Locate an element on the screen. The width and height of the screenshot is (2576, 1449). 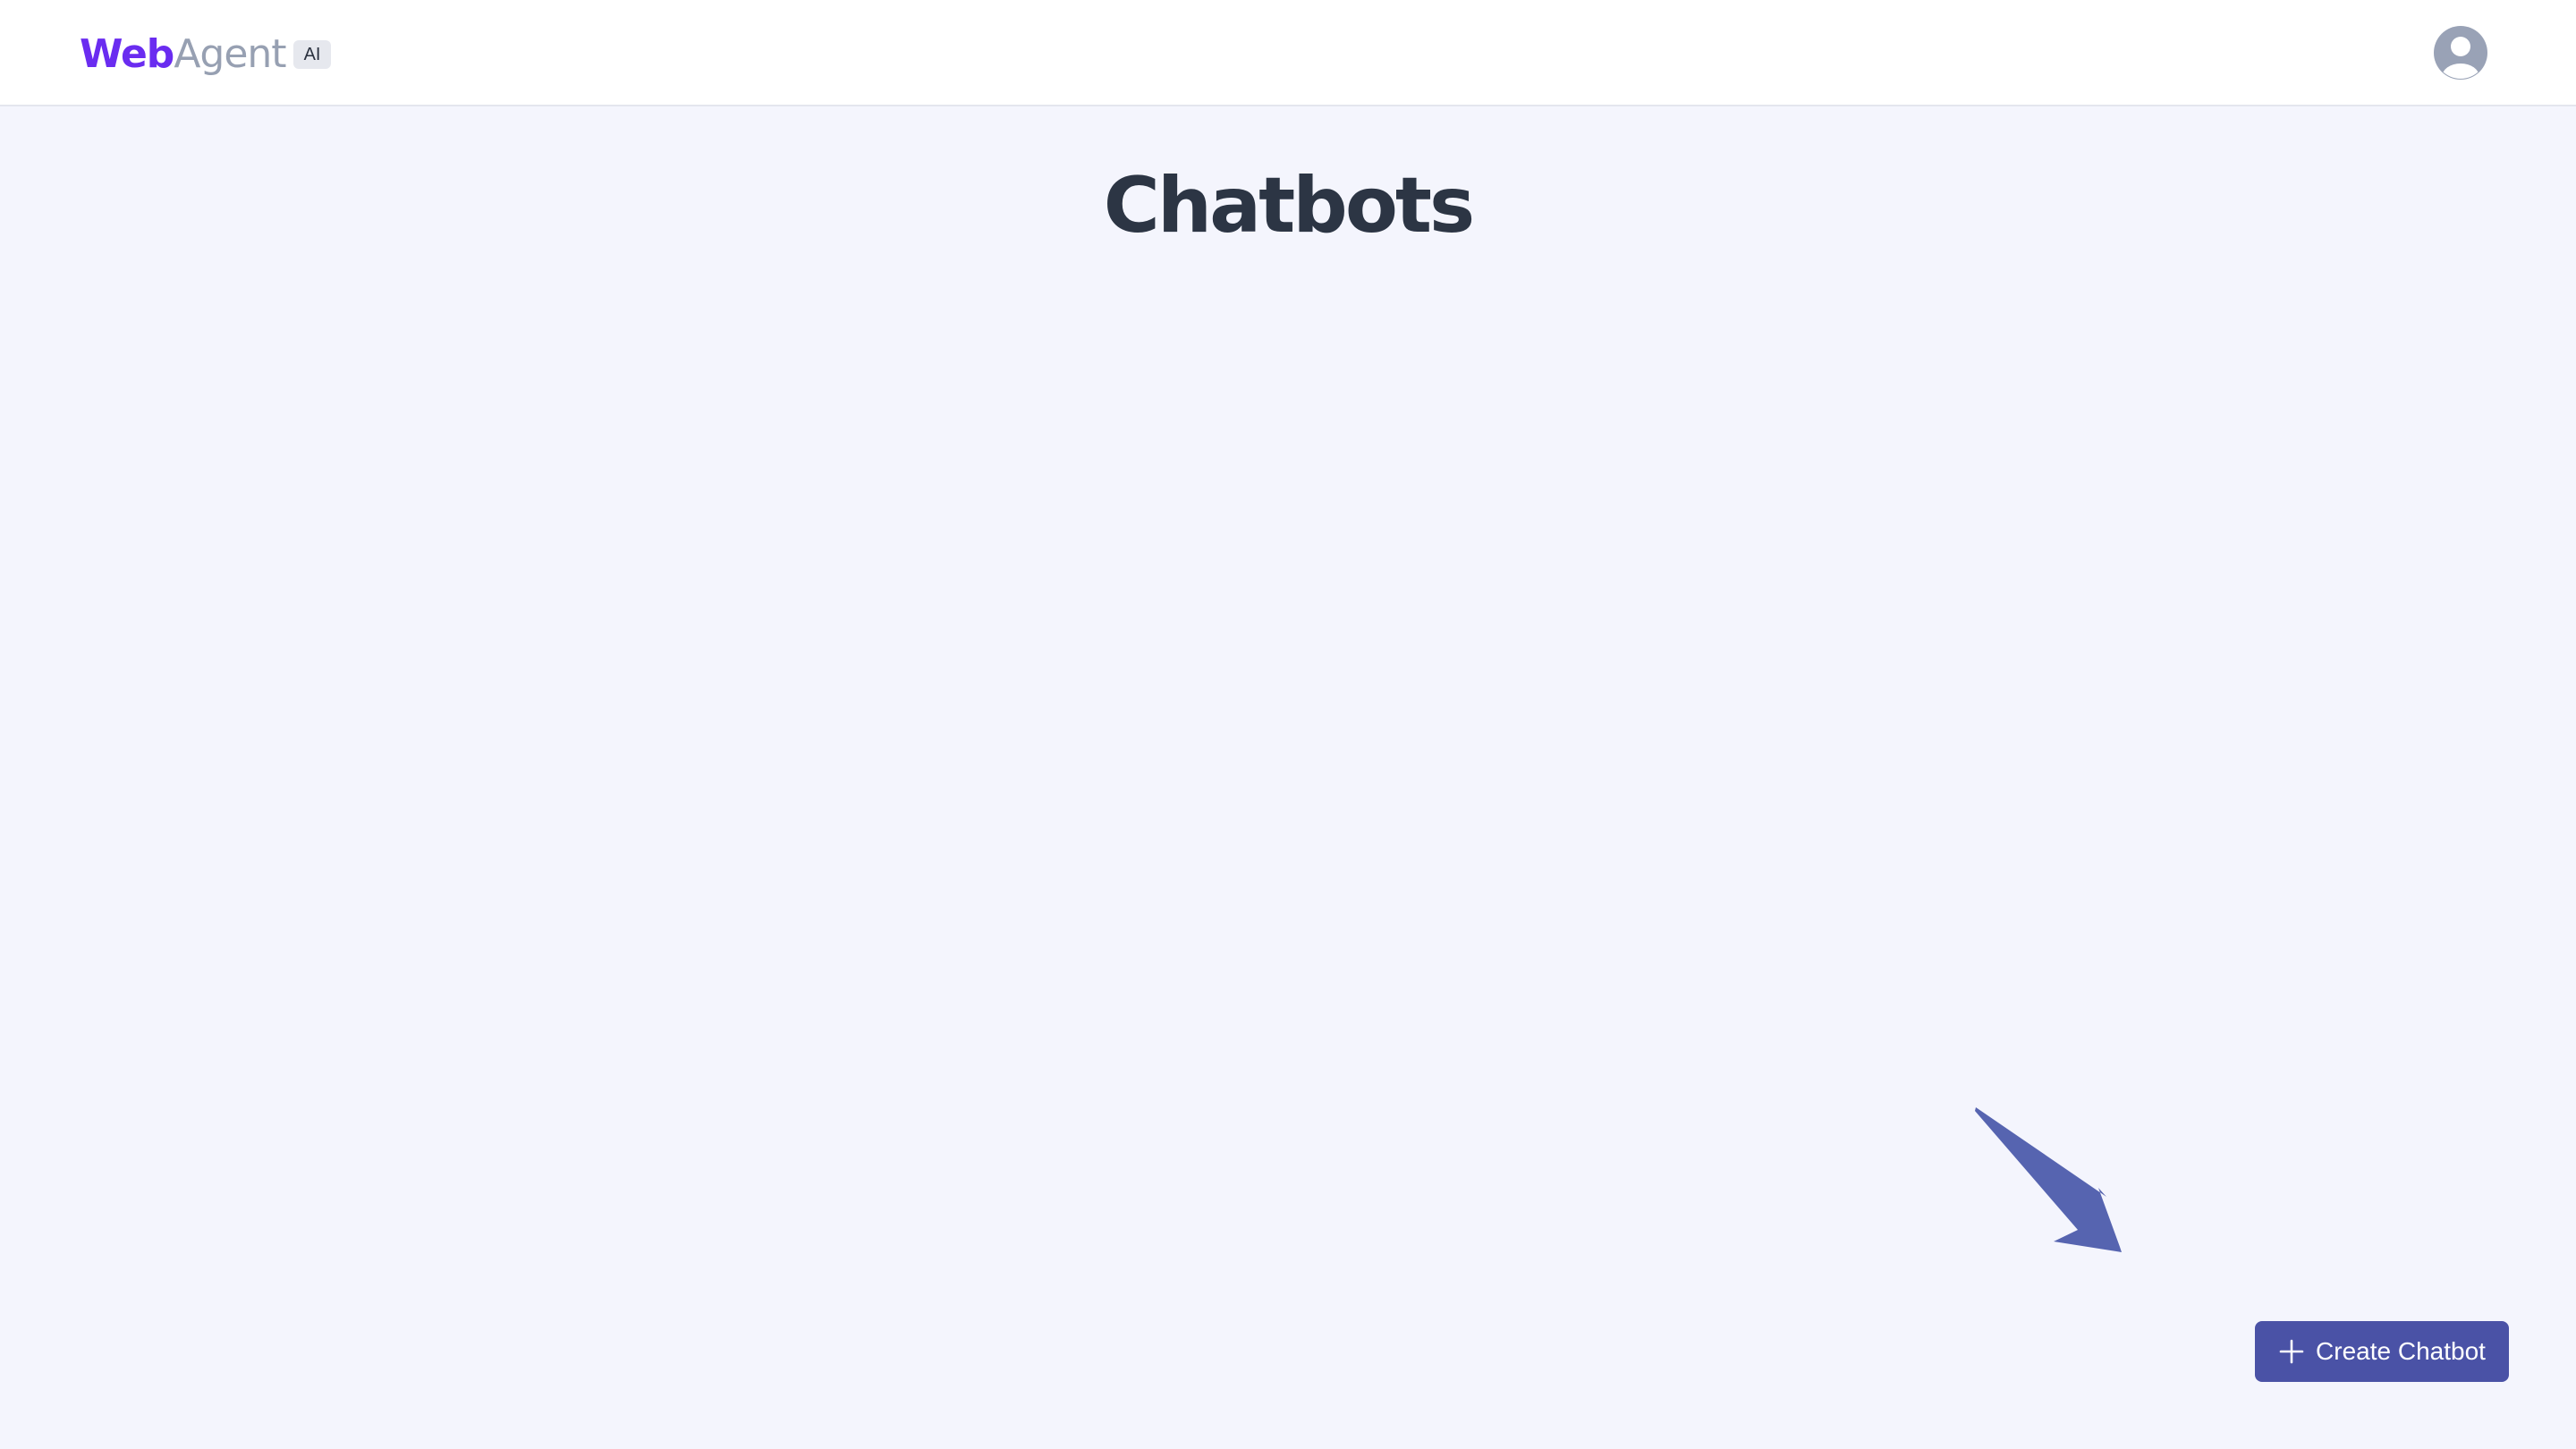
user-avatar-button is located at coordinates (2460, 52).